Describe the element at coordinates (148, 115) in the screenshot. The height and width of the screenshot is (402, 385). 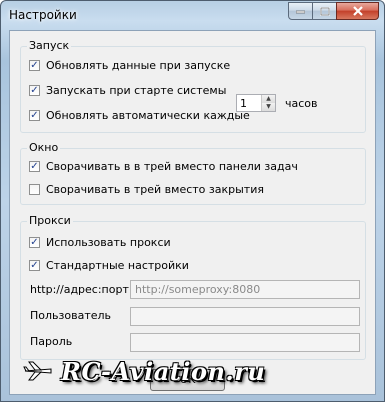
I see `checkbox-label: Обновлять автоматически каждые` at that location.